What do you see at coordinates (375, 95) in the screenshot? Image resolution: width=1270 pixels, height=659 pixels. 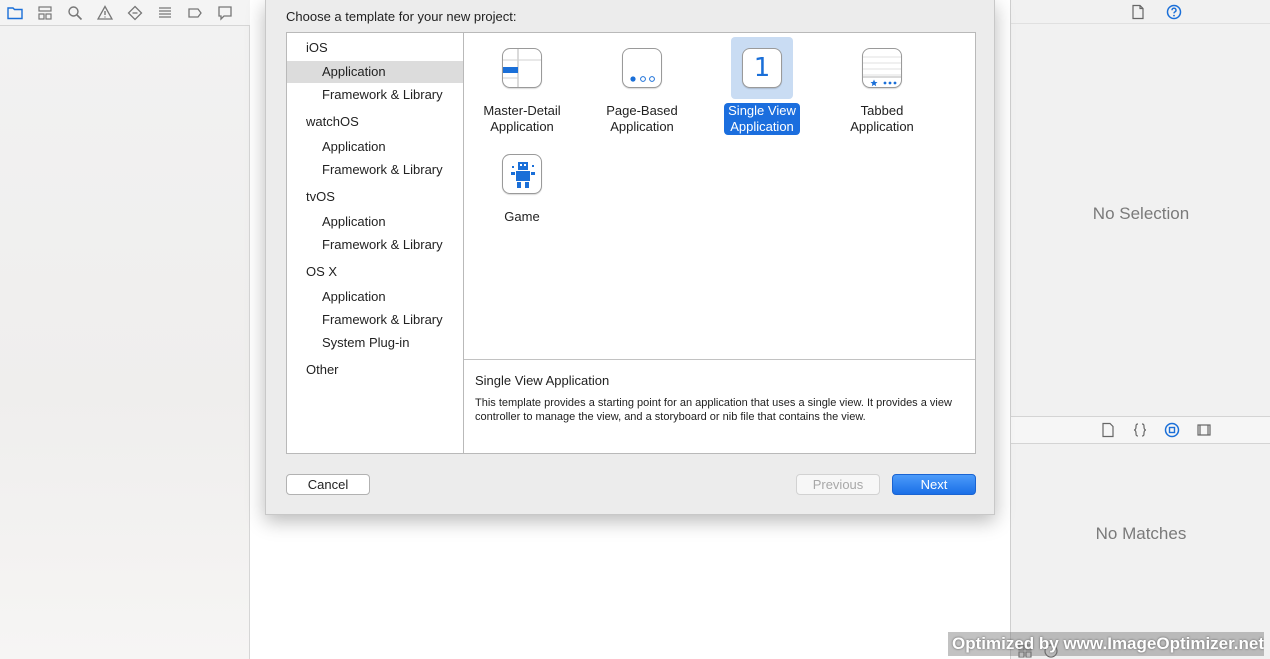 I see `platform-item-ios-framework: Framework & Library` at bounding box center [375, 95].